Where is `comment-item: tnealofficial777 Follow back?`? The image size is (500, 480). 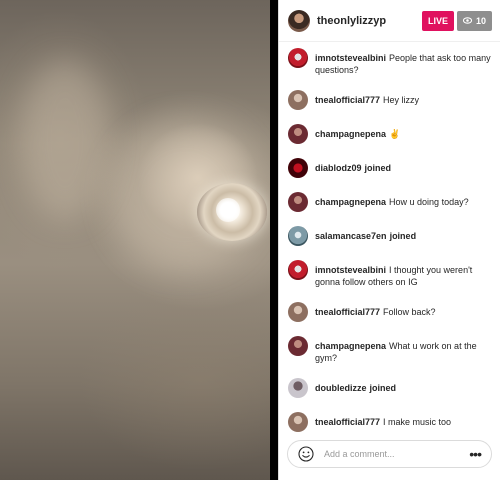 comment-item: tnealofficial777 Follow back? is located at coordinates (390, 312).